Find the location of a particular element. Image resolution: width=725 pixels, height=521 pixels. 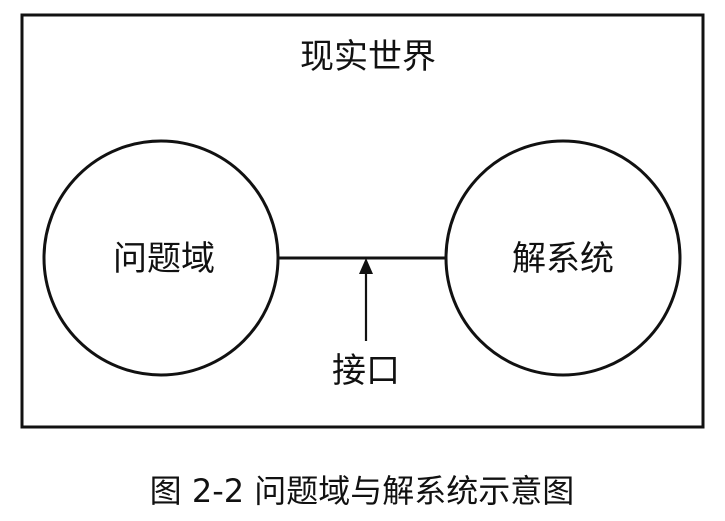

solution-system-label: 解系统 is located at coordinates (563, 259).